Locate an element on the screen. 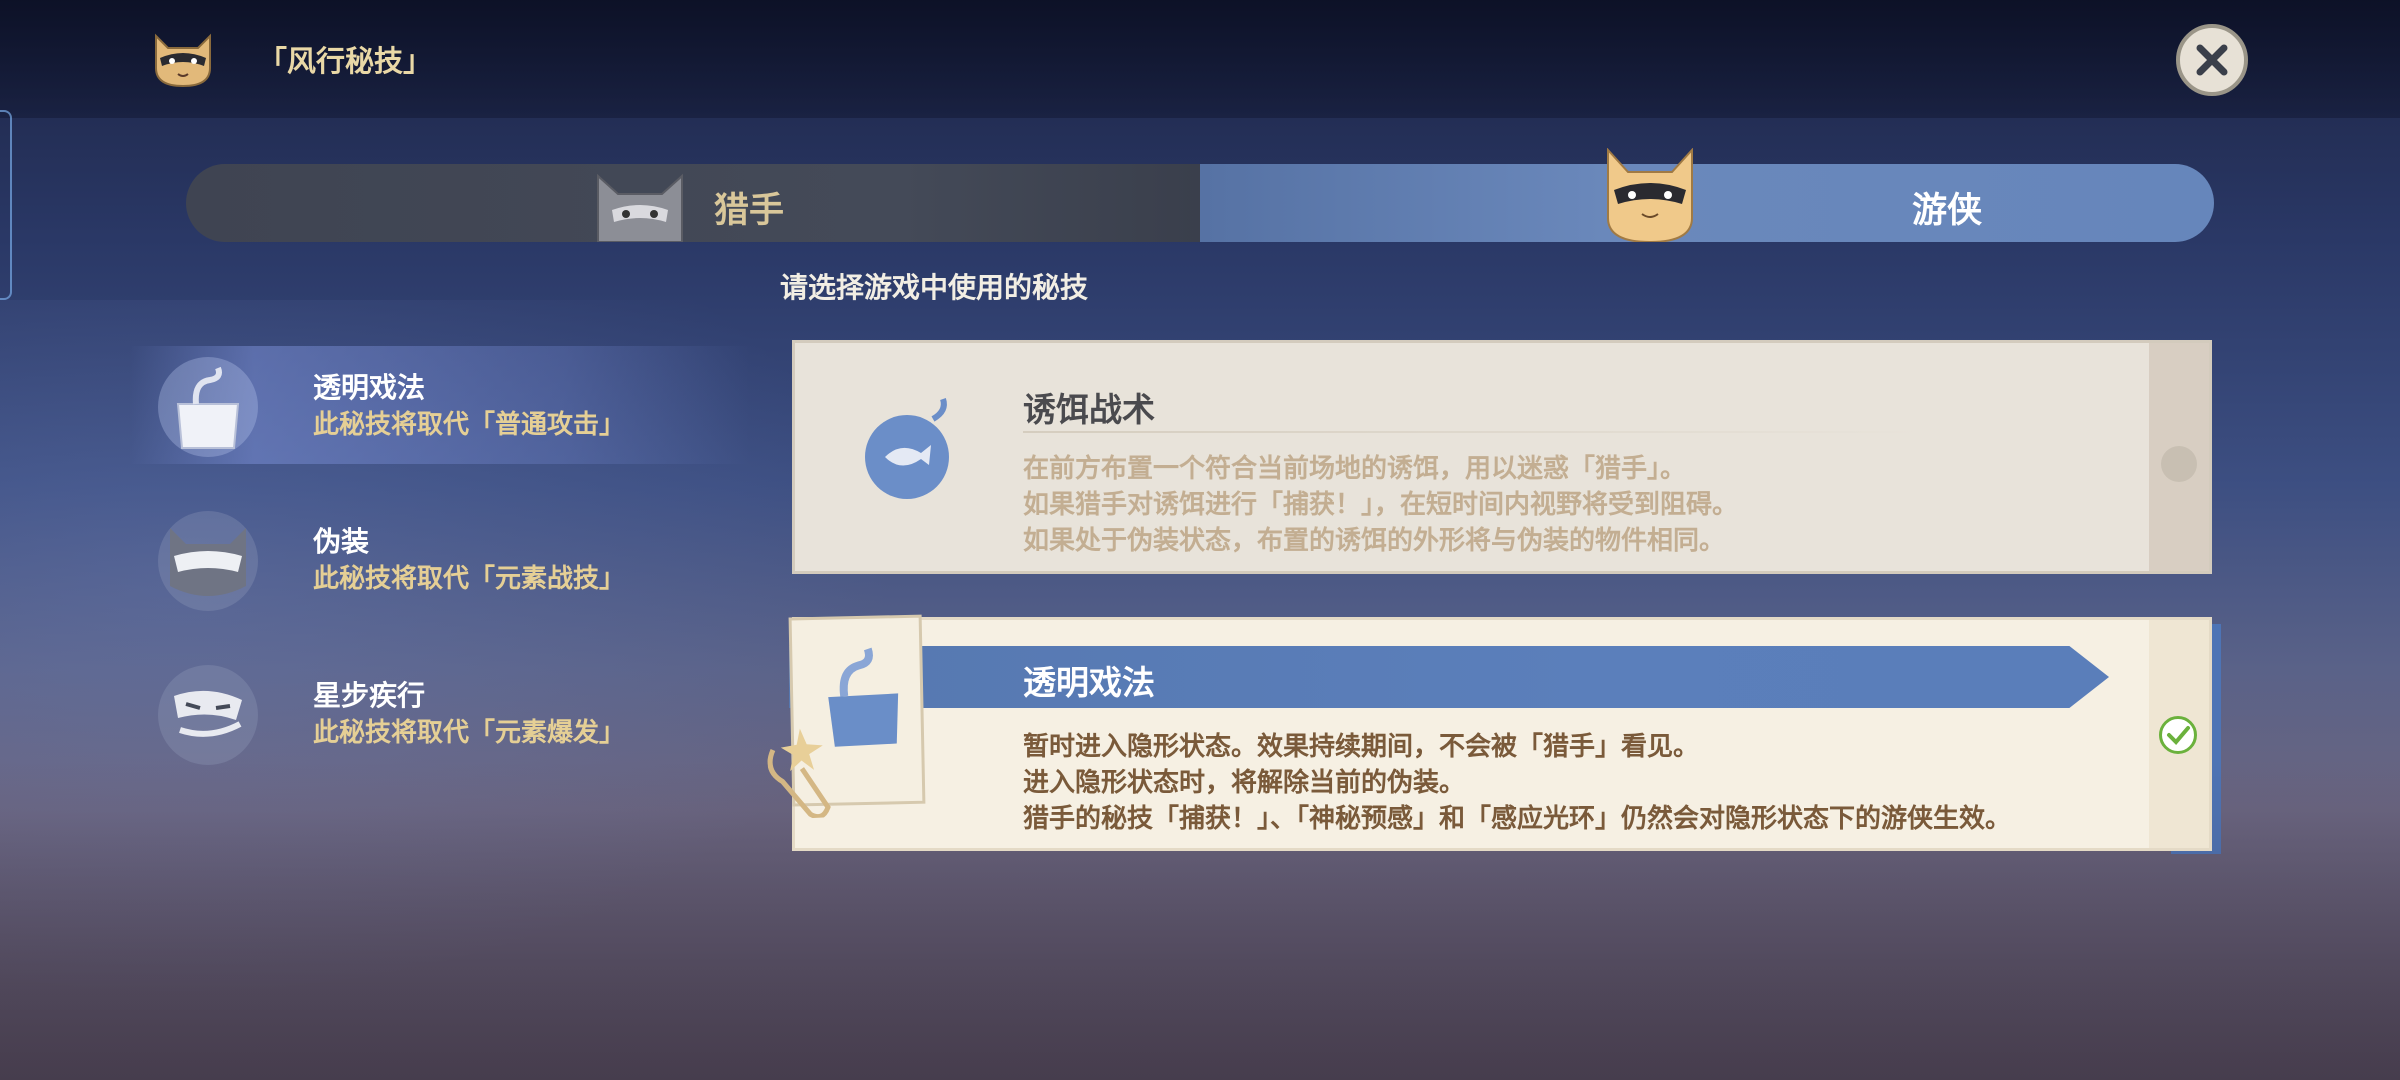 The height and width of the screenshot is (1080, 2400). close-button is located at coordinates (2212, 60).